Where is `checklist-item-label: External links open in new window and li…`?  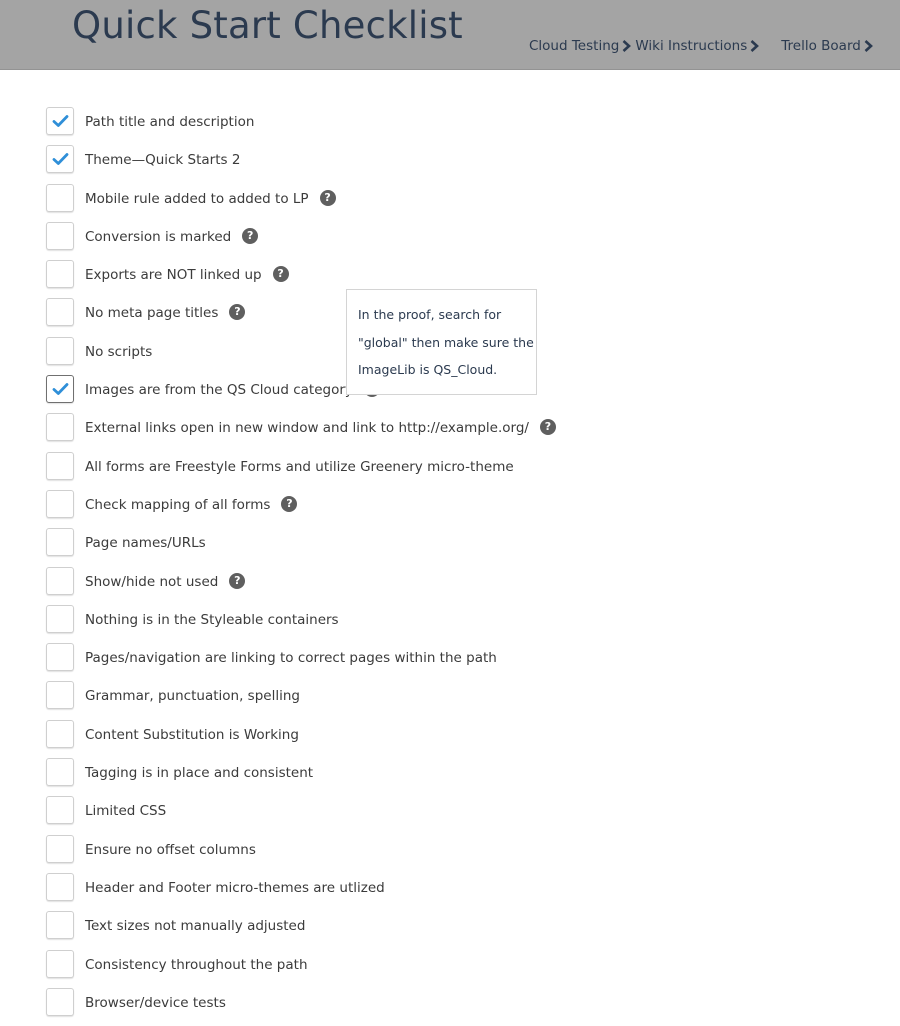 checklist-item-label: External links open in new window and li… is located at coordinates (307, 428).